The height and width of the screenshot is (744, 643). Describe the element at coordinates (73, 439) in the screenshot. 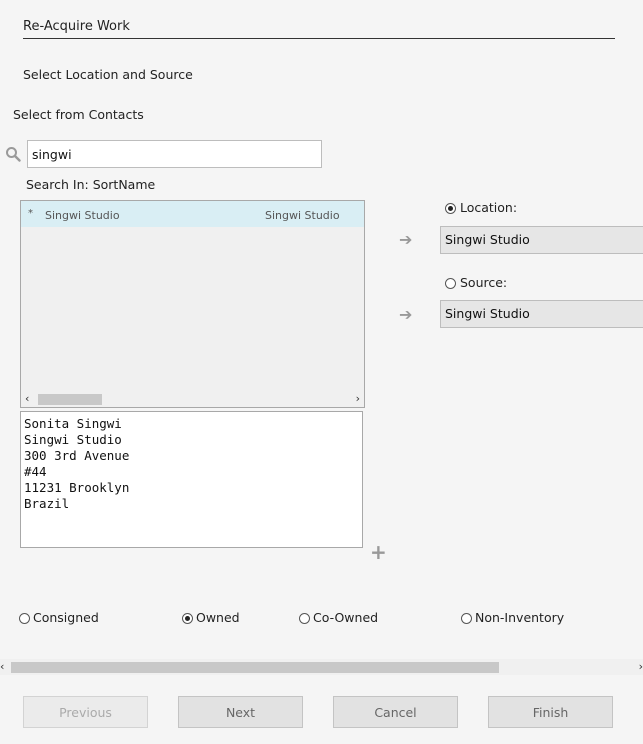

I see `address-line: Singwi Studio` at that location.